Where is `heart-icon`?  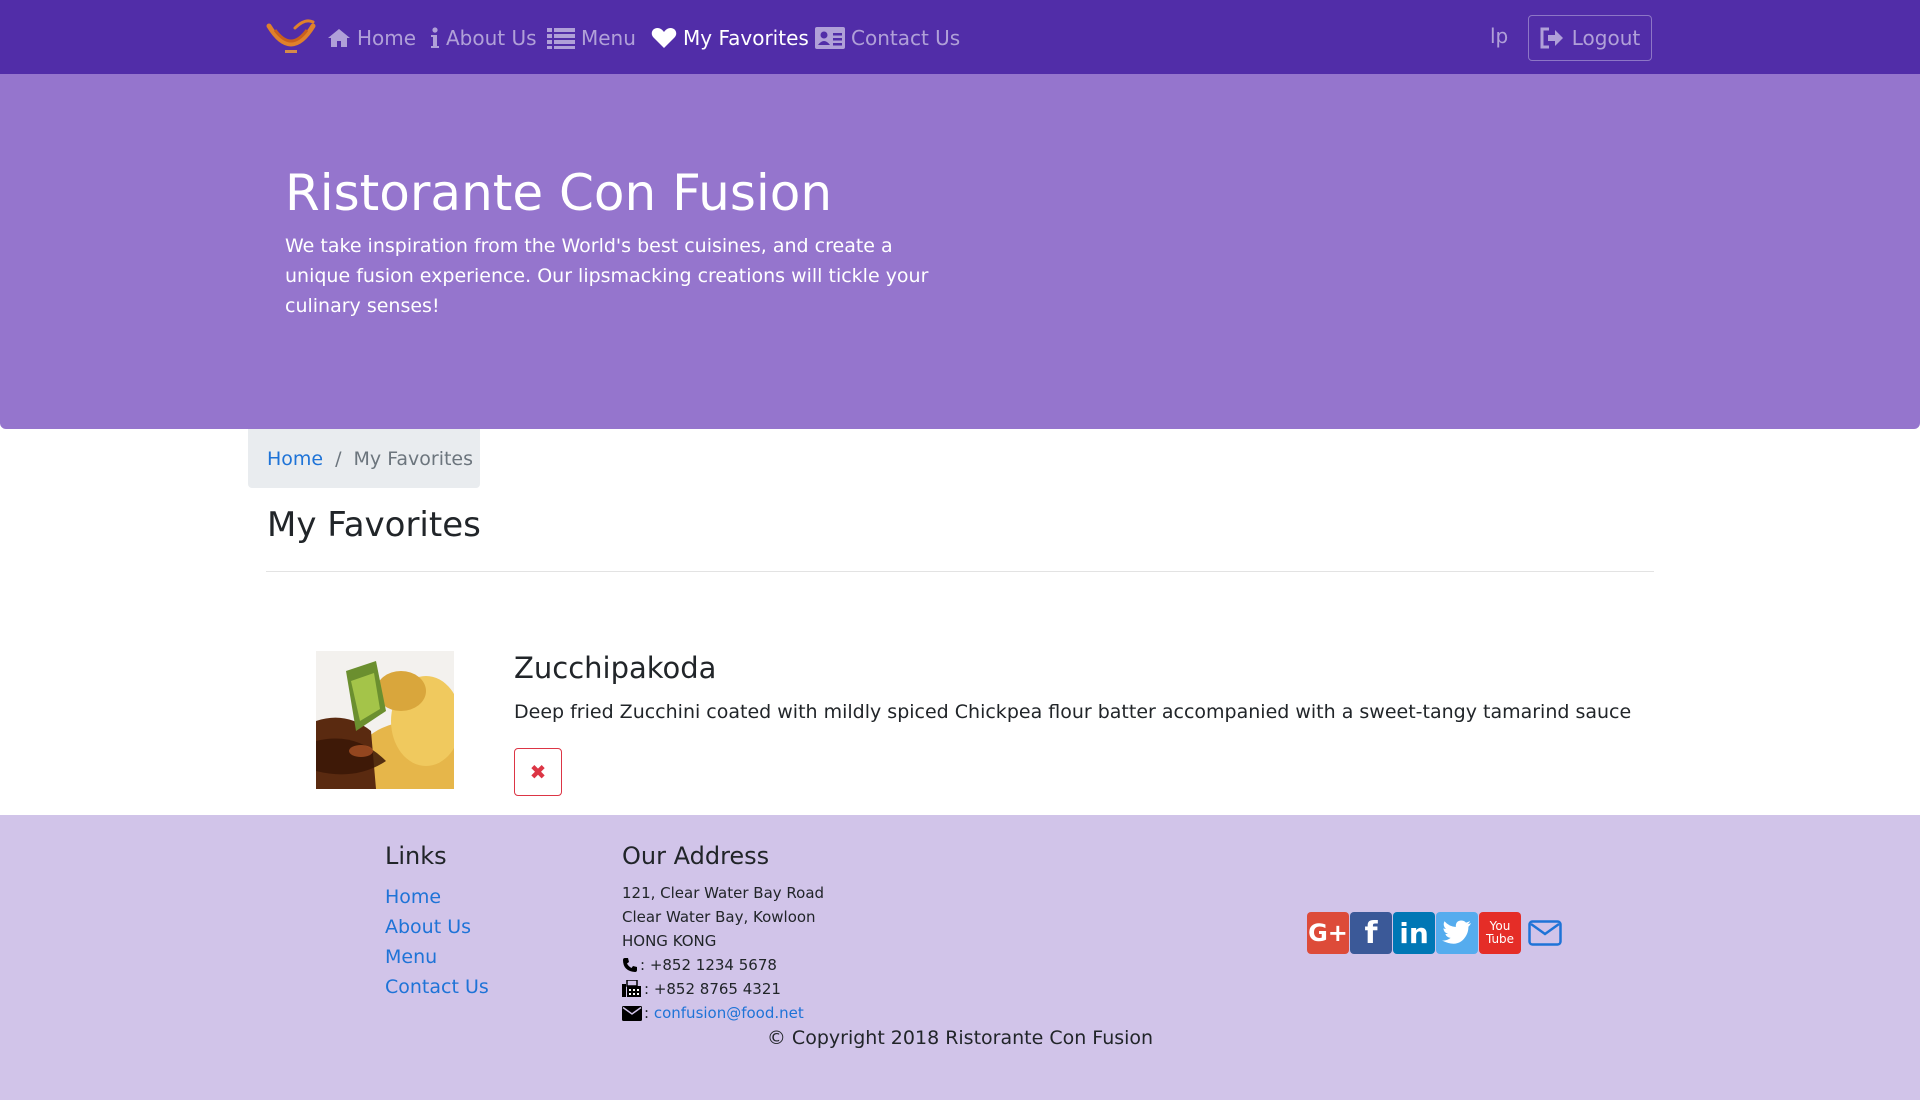
heart-icon is located at coordinates (664, 38).